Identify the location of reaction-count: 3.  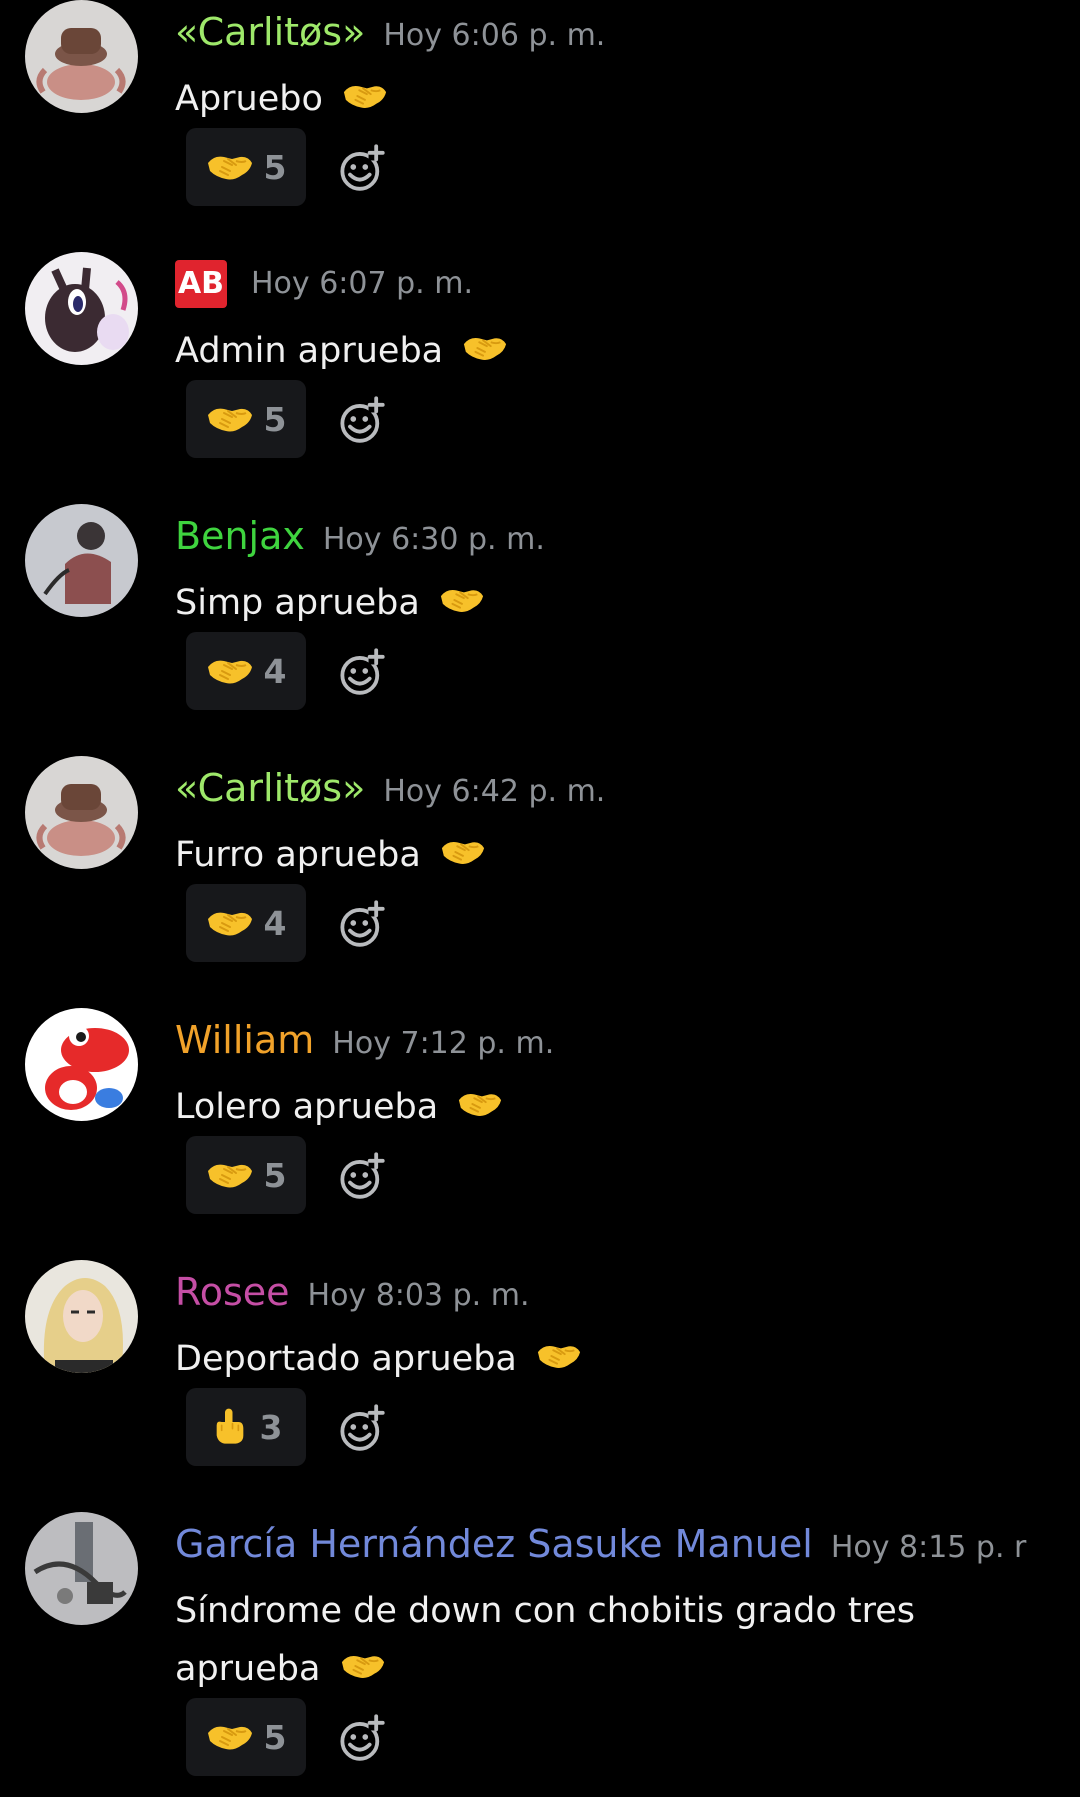
(271, 1427).